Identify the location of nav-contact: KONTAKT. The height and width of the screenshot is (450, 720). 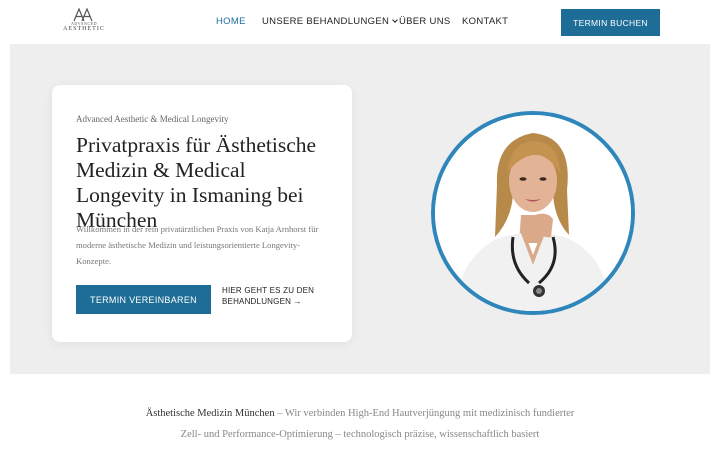
(485, 22).